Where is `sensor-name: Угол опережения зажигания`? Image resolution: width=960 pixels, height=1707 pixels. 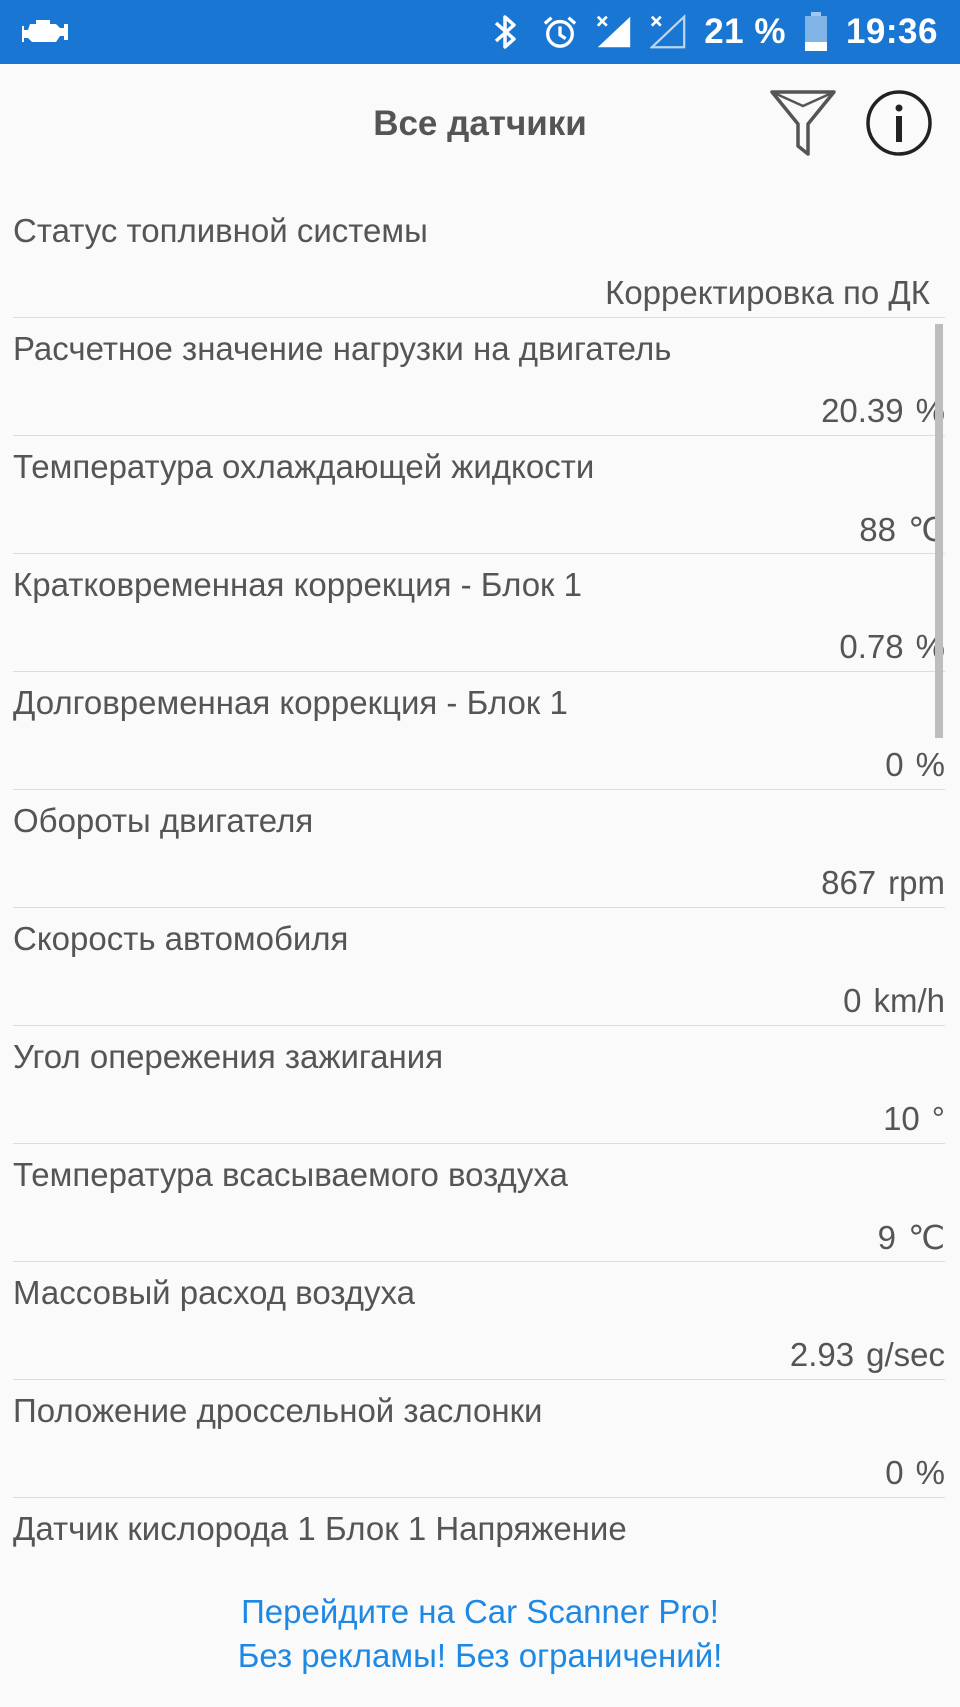
sensor-name: Угол опережения зажигания is located at coordinates (228, 1056).